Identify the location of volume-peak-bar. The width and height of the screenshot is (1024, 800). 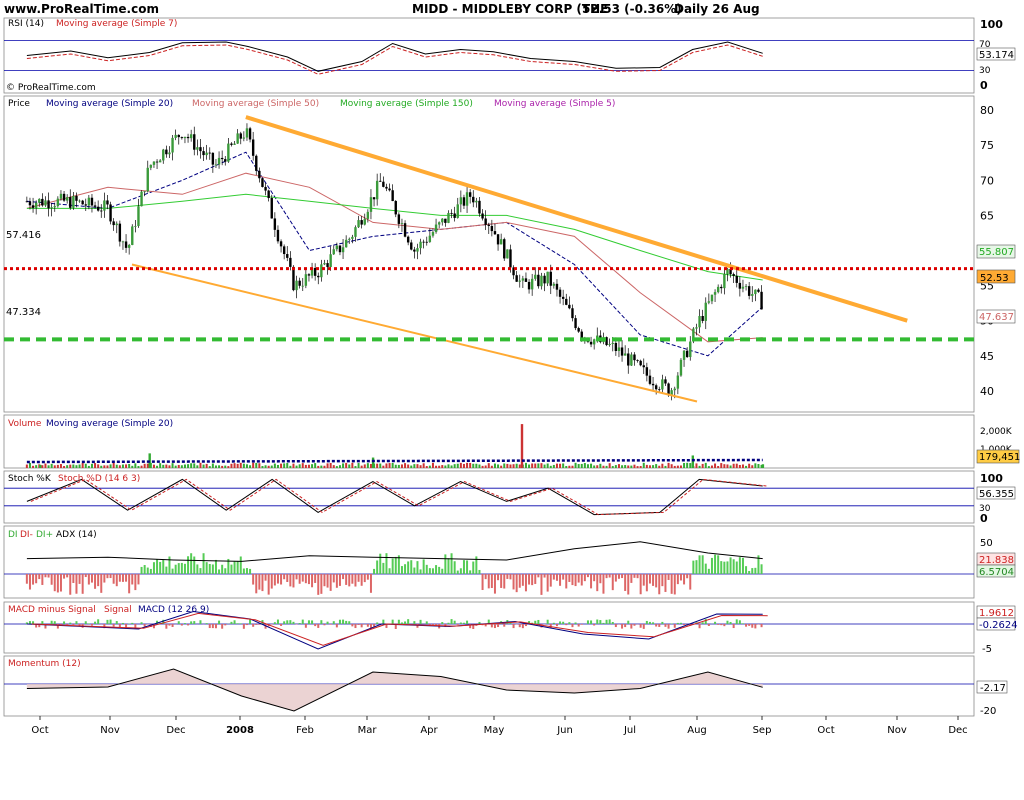
(40, 466).